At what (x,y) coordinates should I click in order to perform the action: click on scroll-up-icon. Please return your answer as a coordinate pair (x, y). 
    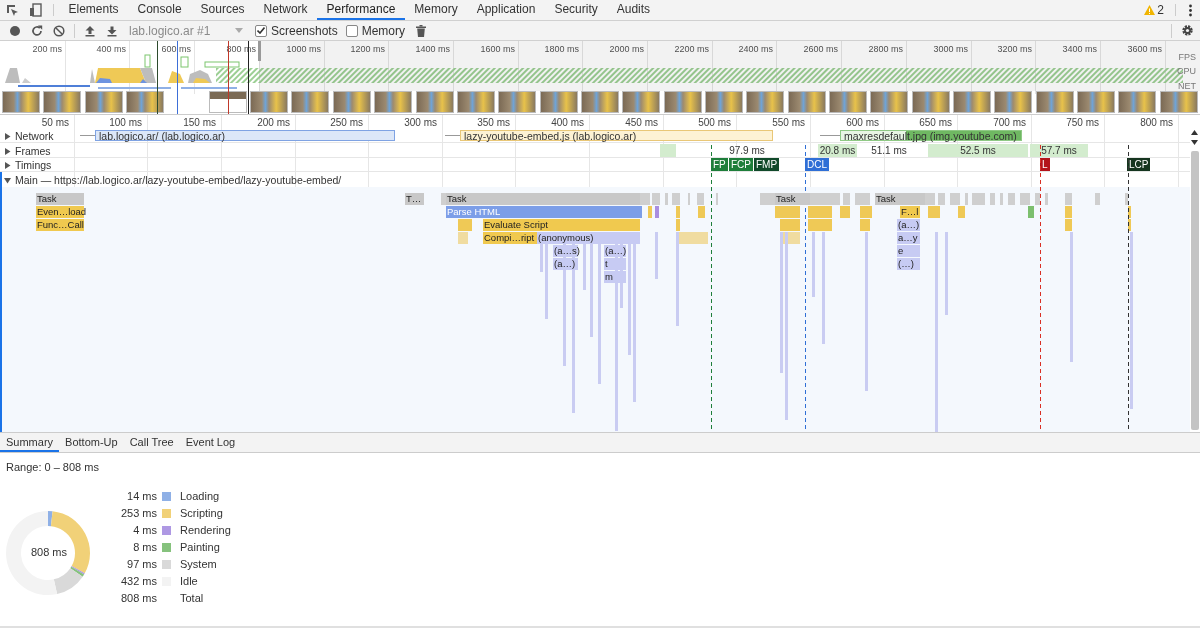
    Looking at the image, I should click on (1194, 132).